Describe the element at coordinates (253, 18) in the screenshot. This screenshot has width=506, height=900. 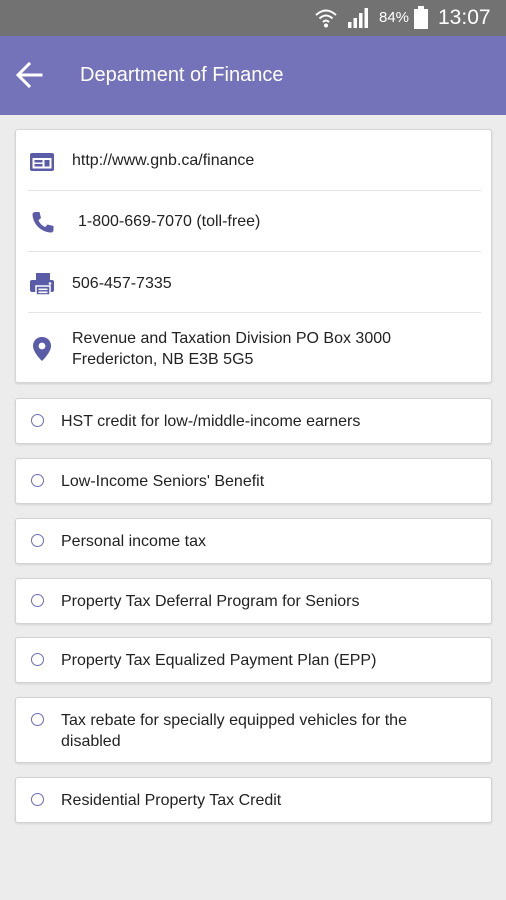
I see `status-bar: 84% 13:07` at that location.